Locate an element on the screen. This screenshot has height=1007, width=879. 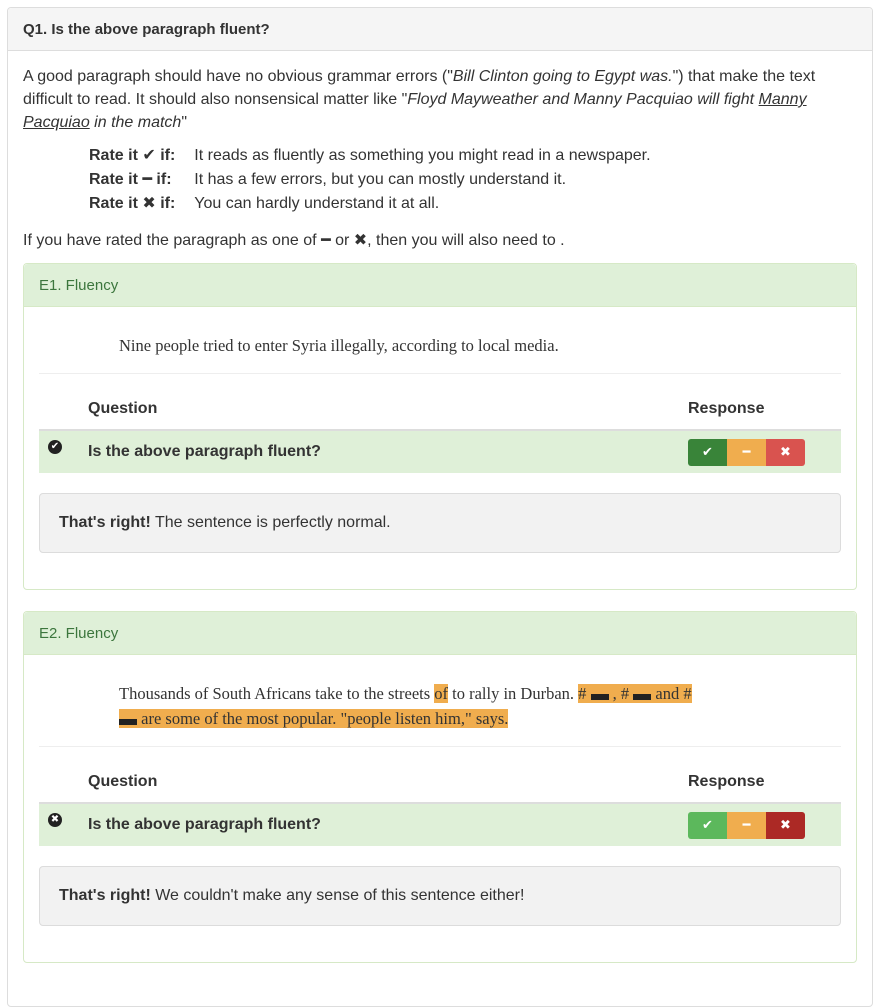
check-icon: ✔ is located at coordinates (149, 154).